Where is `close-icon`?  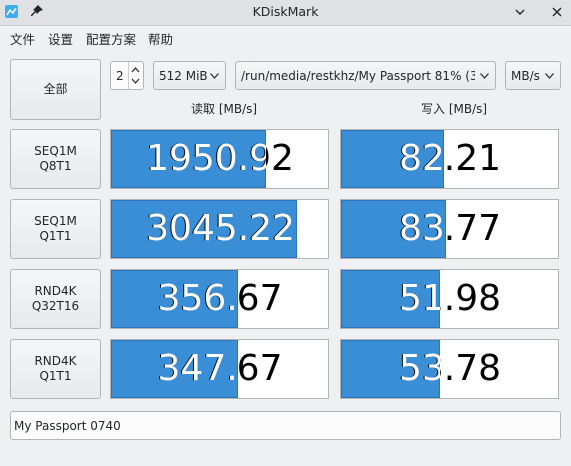 close-icon is located at coordinates (557, 12).